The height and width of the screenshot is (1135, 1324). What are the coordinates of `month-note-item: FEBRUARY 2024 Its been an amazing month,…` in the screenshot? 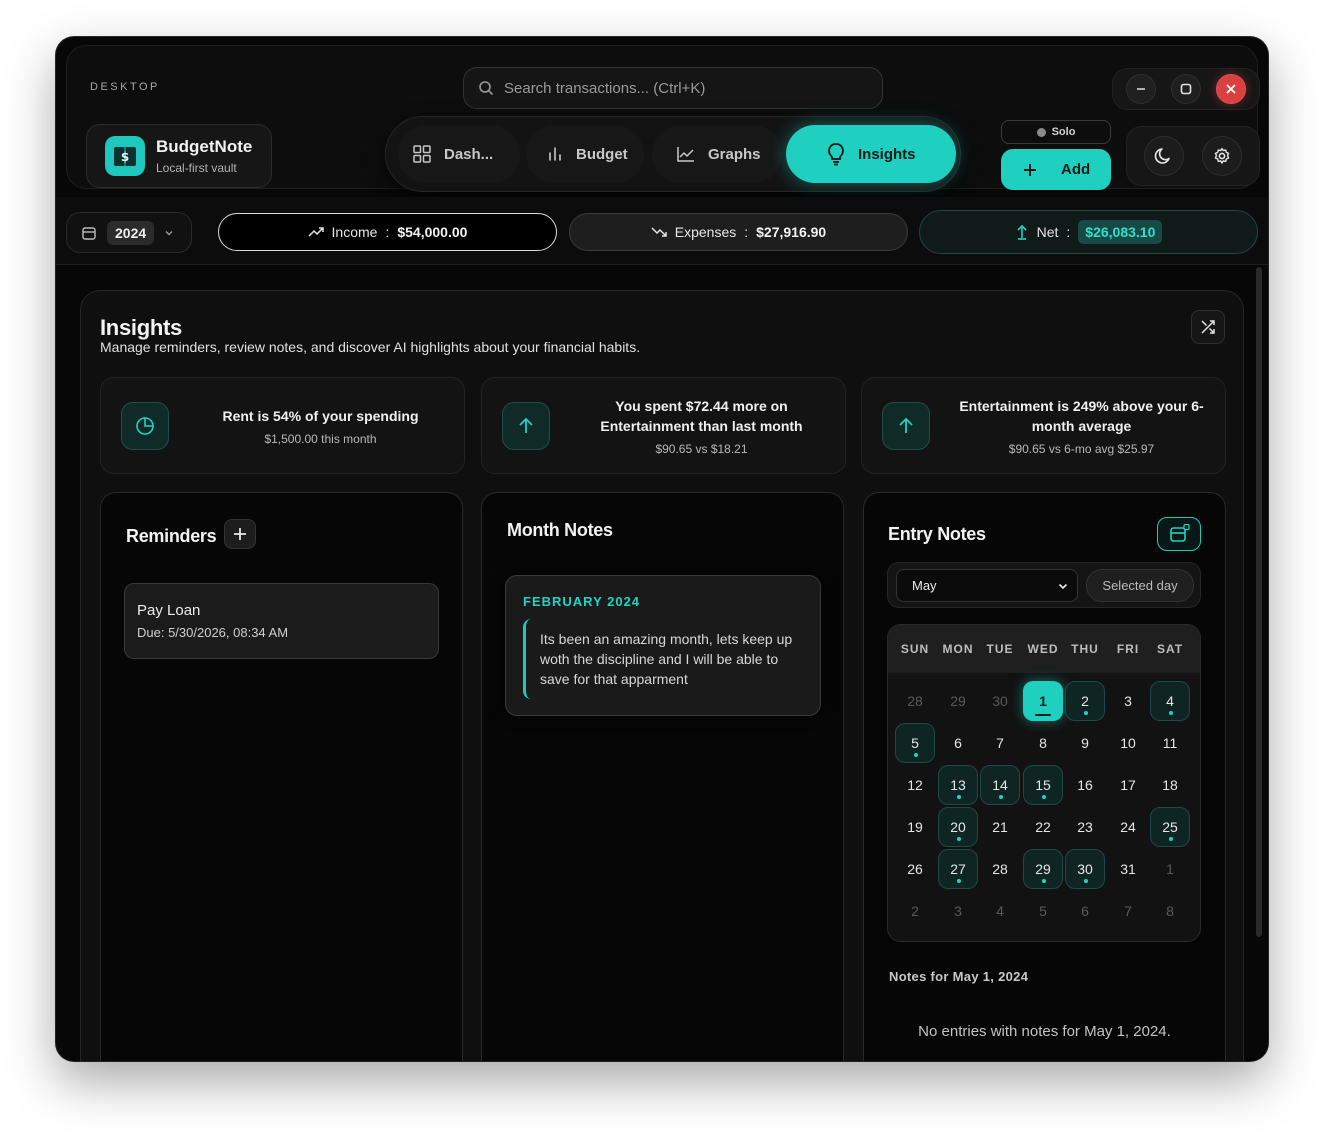 It's located at (663, 645).